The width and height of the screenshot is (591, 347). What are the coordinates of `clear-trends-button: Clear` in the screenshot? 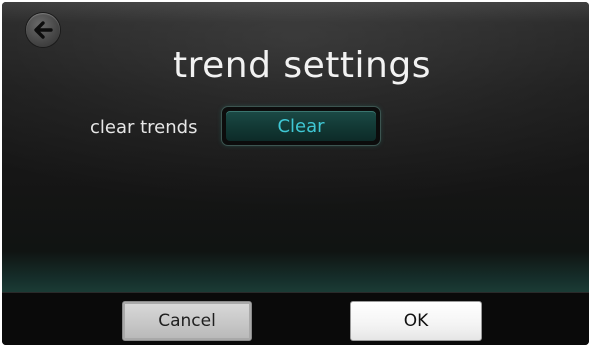 It's located at (301, 126).